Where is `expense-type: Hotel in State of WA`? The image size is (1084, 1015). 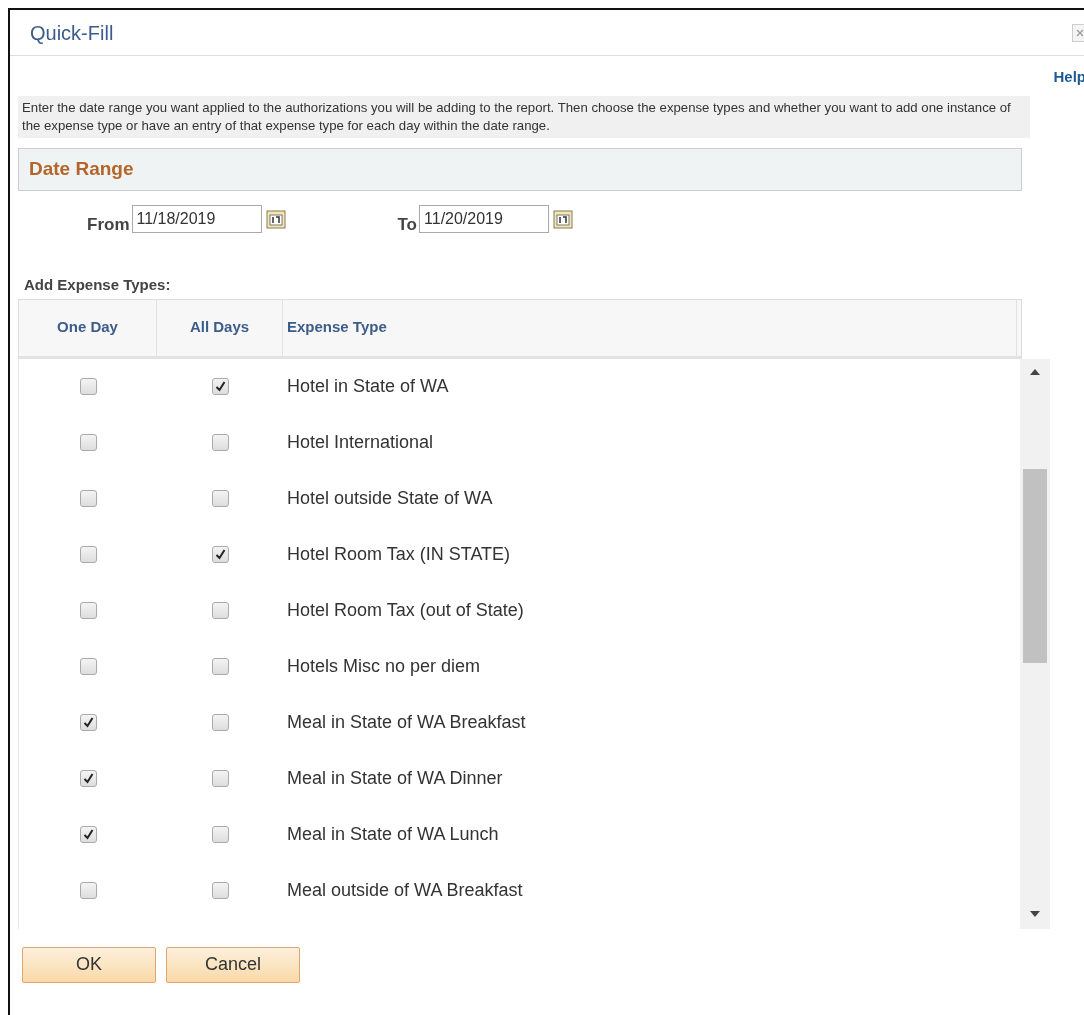
expense-type: Hotel in State of WA is located at coordinates (367, 386).